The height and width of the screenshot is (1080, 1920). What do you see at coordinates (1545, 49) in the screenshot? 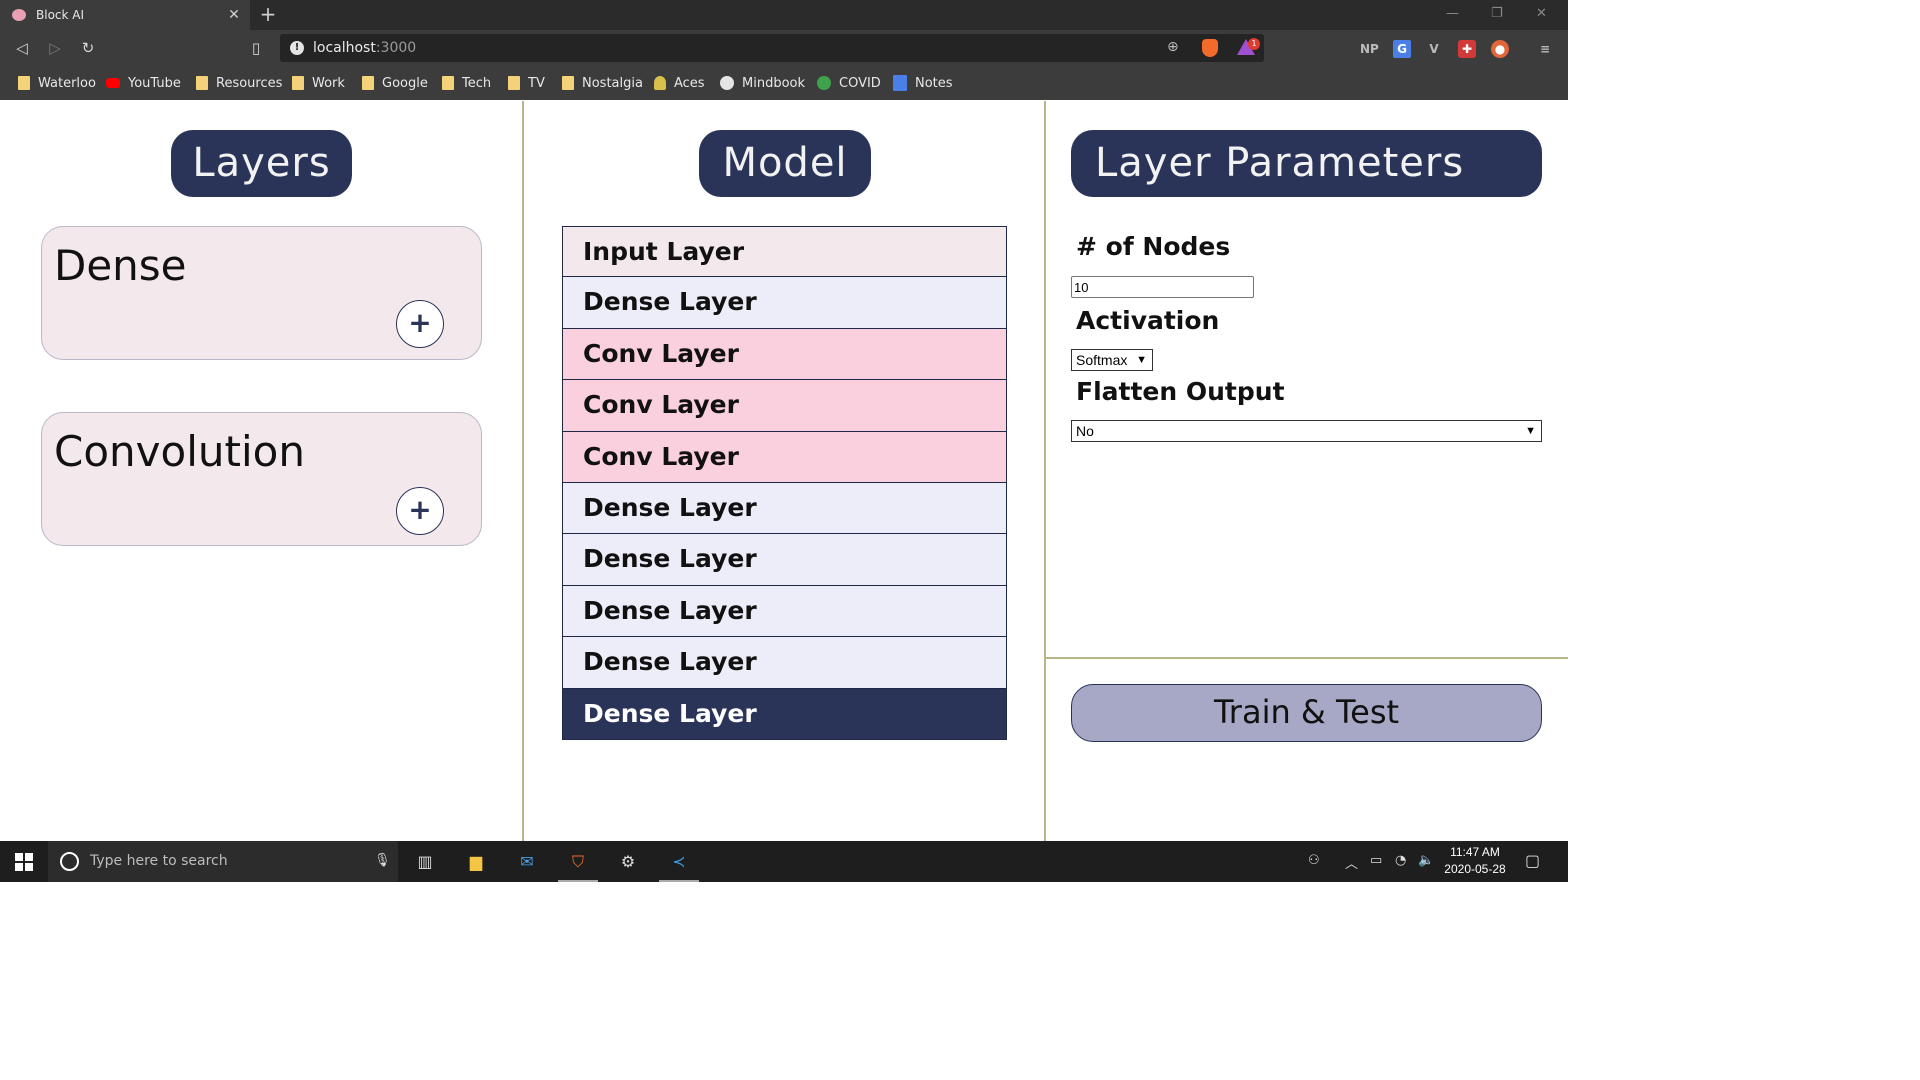
I see `menu-icon: ≡` at bounding box center [1545, 49].